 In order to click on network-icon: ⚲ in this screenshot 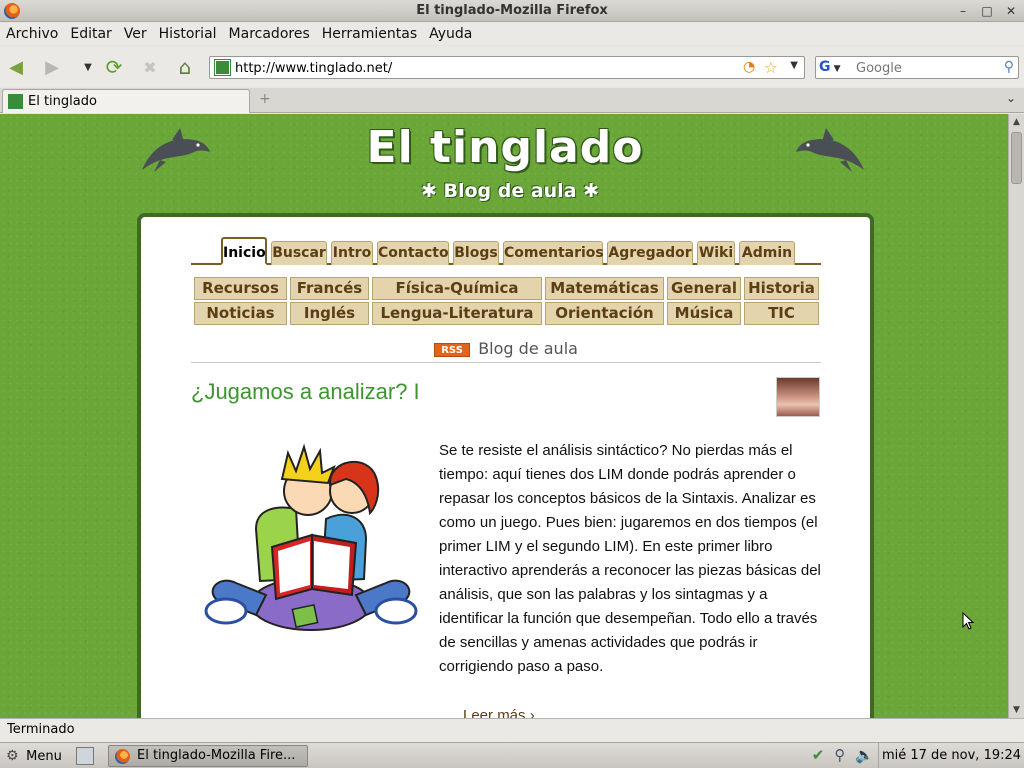, I will do `click(839, 755)`.